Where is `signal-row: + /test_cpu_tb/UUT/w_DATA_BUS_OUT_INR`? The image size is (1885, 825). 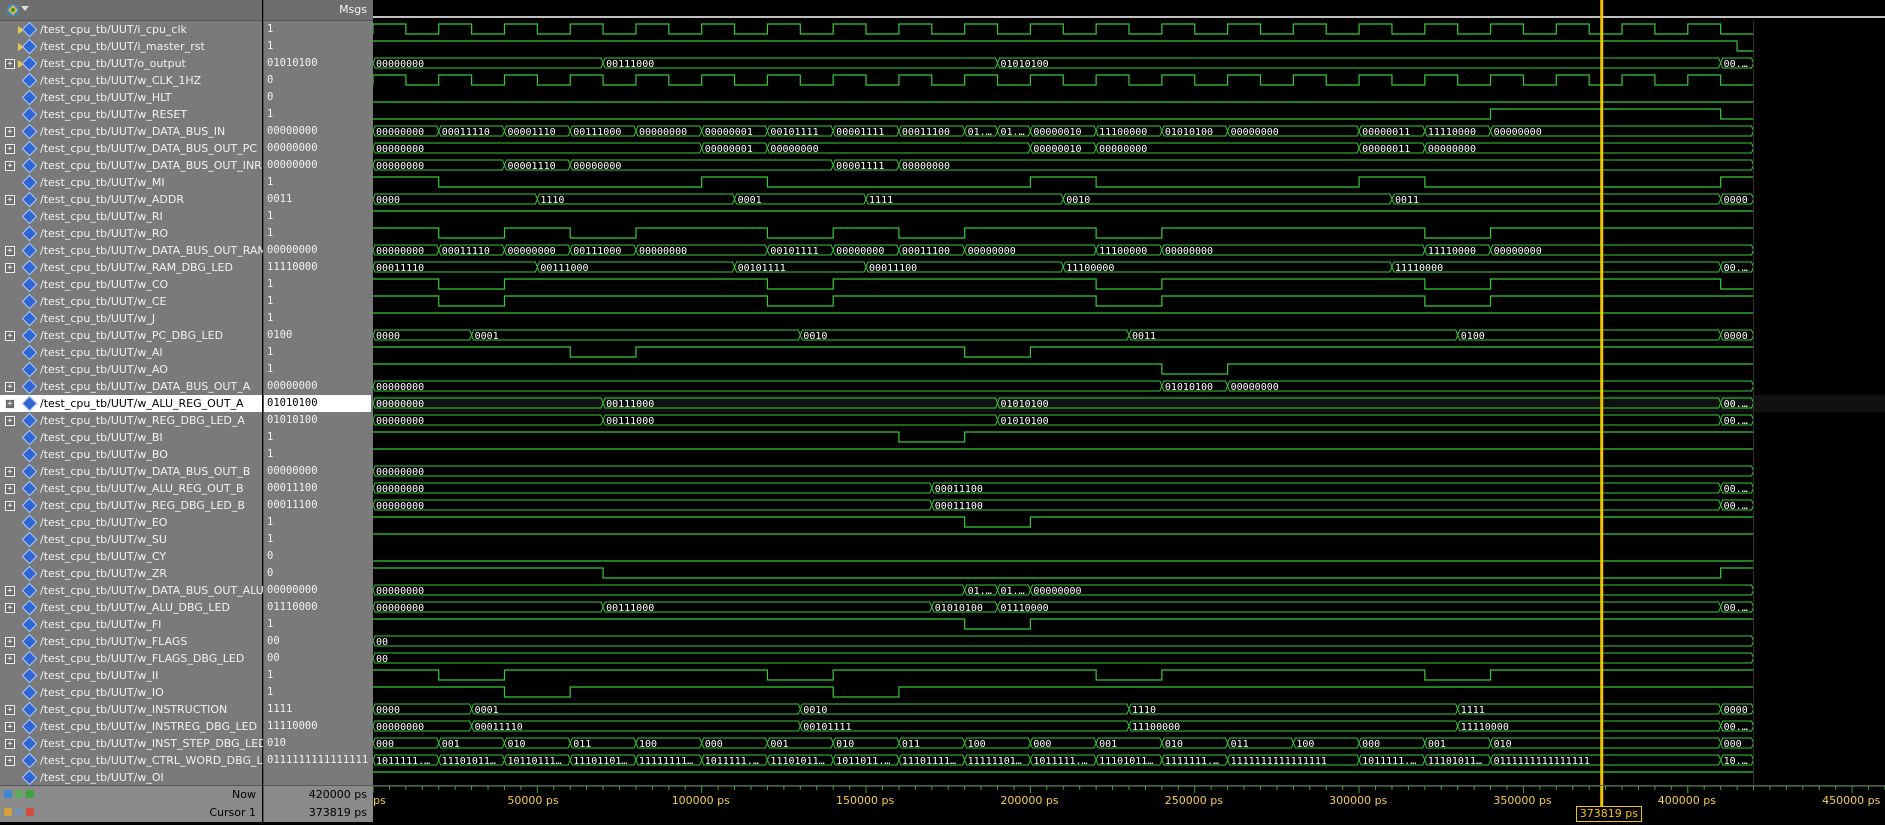
signal-row: + /test_cpu_tb/UUT/w_DATA_BUS_OUT_INR is located at coordinates (131, 165).